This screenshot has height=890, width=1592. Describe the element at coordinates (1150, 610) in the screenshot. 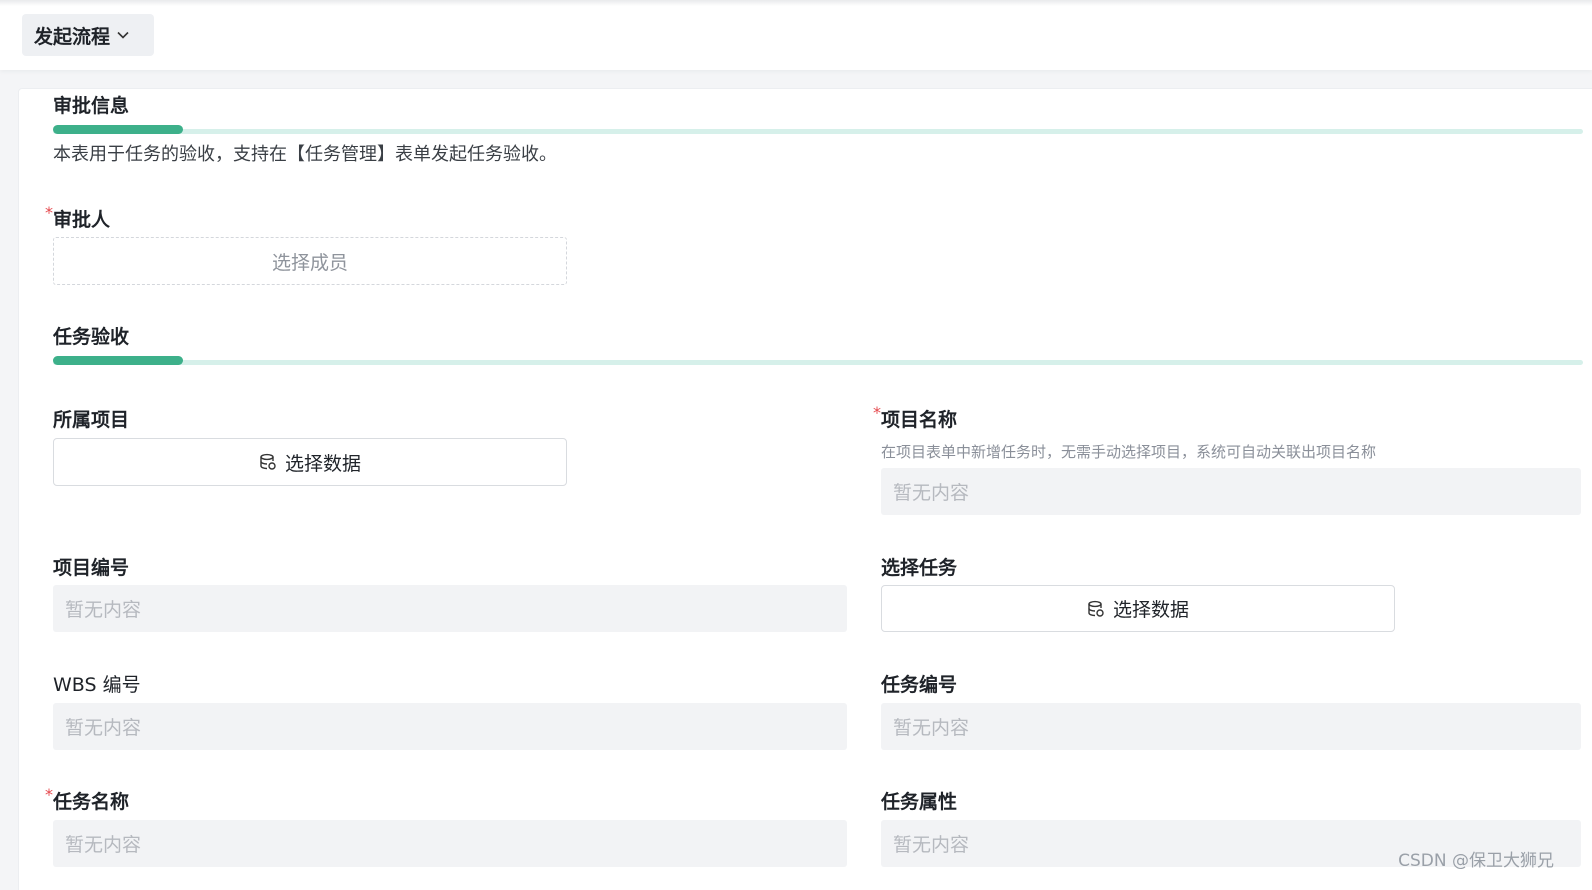

I see `select-task-data-label: 选择数据` at that location.